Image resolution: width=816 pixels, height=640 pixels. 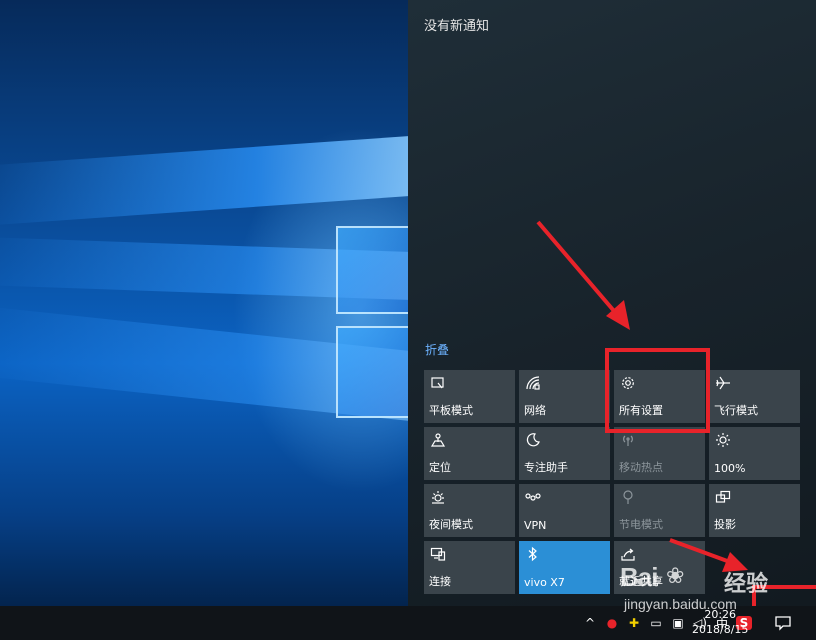 What do you see at coordinates (438, 497) in the screenshot?
I see `night-light-icon` at bounding box center [438, 497].